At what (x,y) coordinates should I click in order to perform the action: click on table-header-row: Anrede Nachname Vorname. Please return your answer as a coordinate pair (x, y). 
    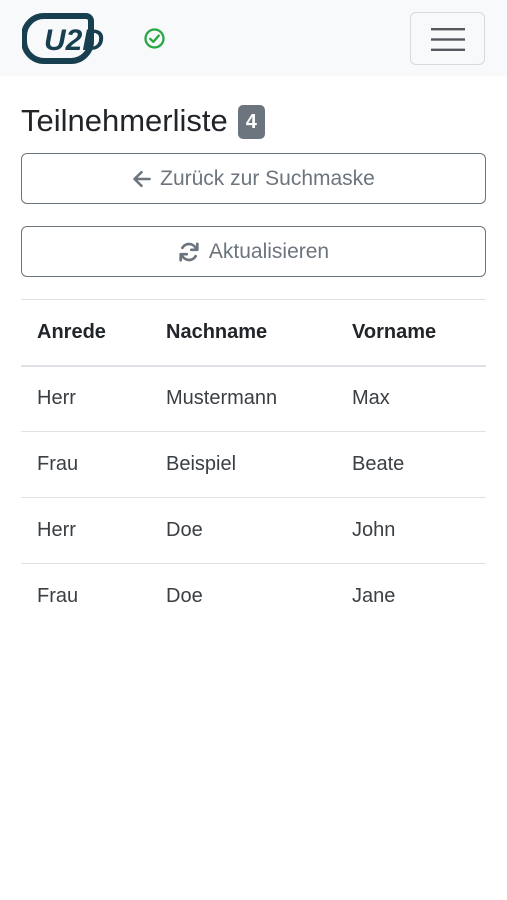
    Looking at the image, I should click on (253, 333).